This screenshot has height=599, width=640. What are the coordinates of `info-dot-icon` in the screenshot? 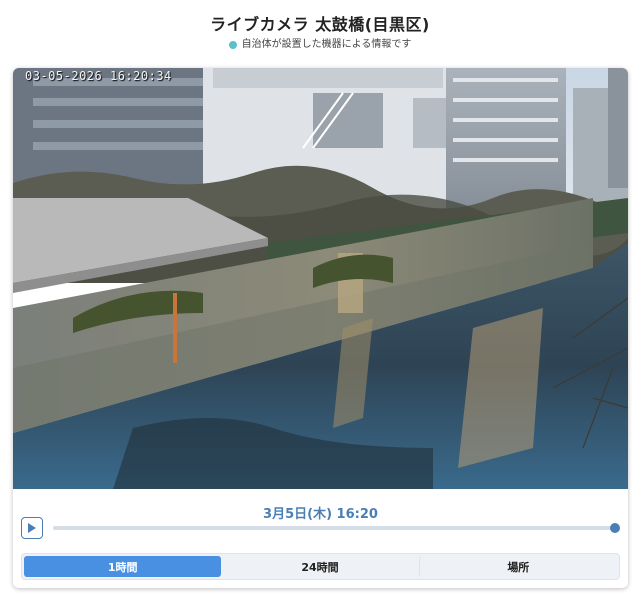 It's located at (232, 45).